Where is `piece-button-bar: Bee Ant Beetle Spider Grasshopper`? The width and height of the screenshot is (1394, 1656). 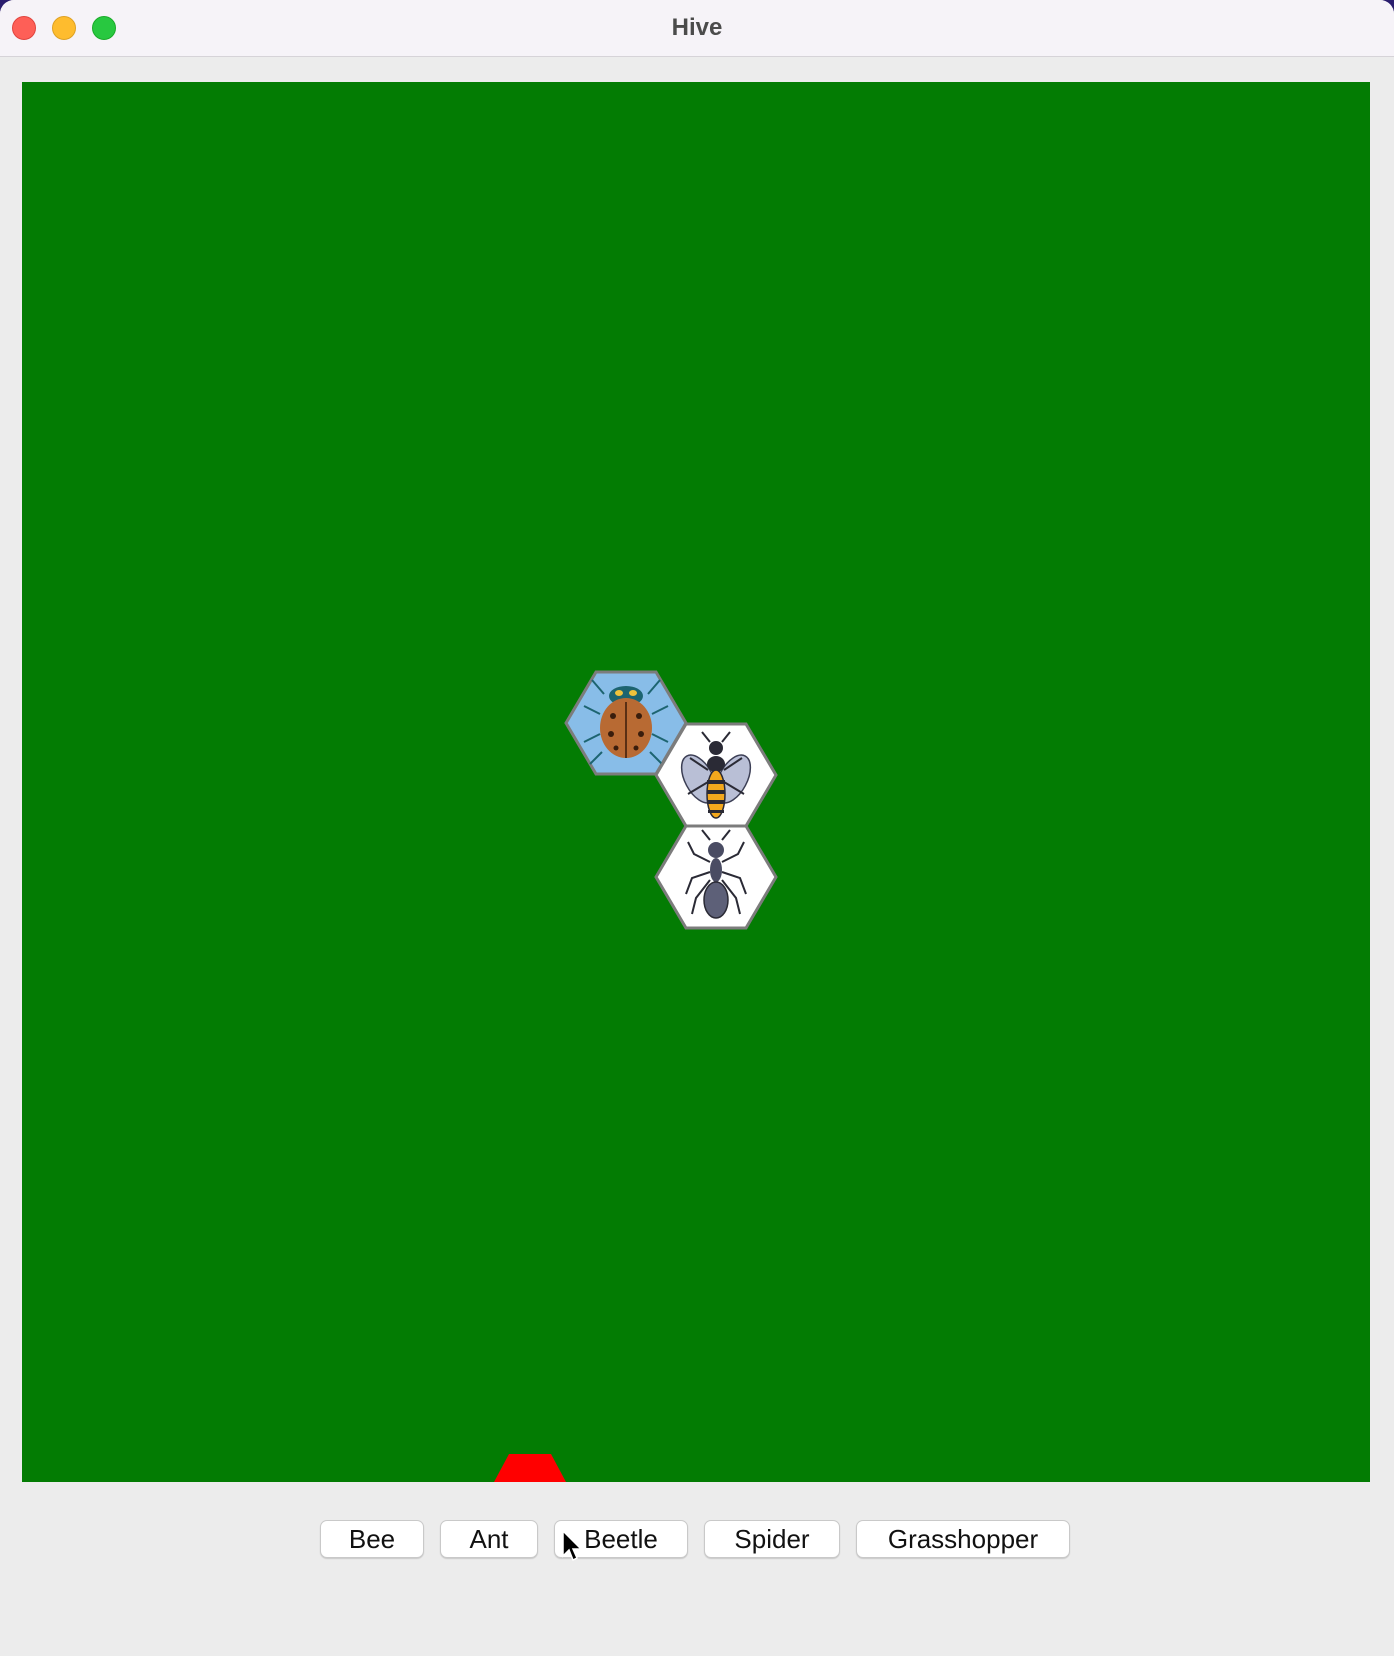 piece-button-bar: Bee Ant Beetle Spider Grasshopper is located at coordinates (697, 1540).